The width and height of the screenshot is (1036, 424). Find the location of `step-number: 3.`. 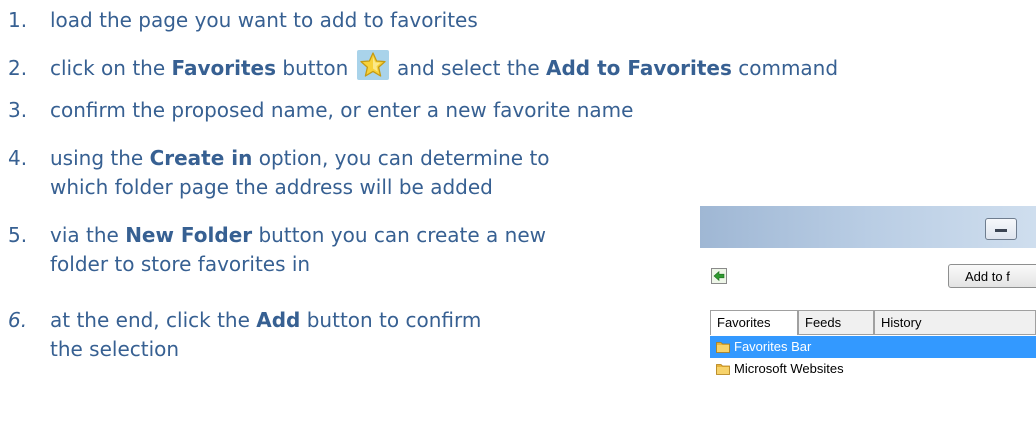

step-number: 3. is located at coordinates (18, 110).